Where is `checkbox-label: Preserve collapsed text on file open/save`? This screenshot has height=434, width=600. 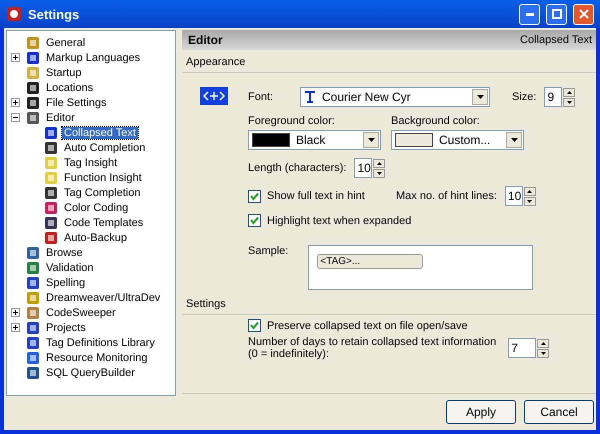
checkbox-label: Preserve collapsed text on file open/save is located at coordinates (367, 326).